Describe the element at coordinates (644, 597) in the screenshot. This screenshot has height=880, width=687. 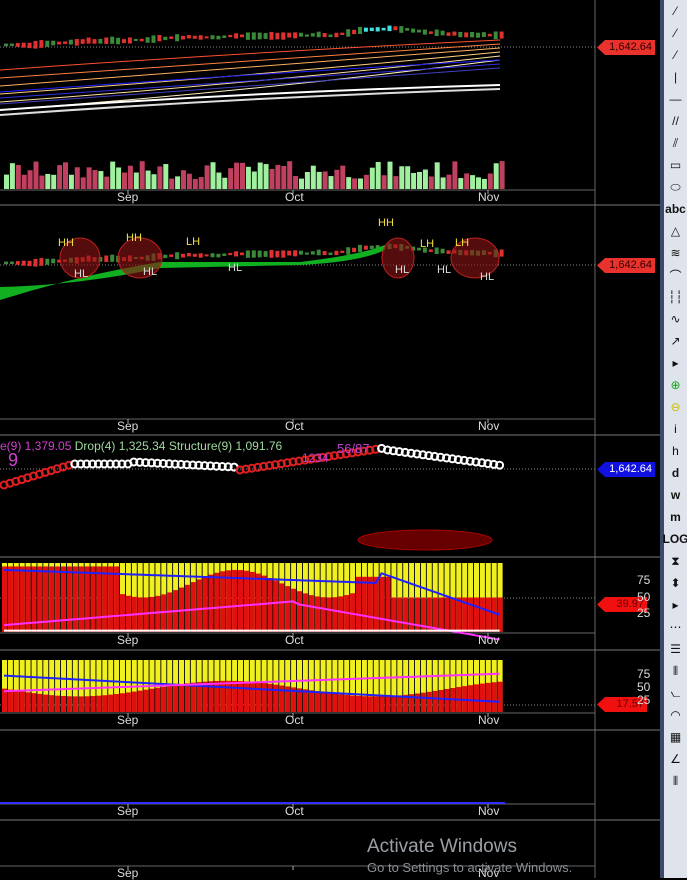
I see `osc1-level-50: 50` at that location.